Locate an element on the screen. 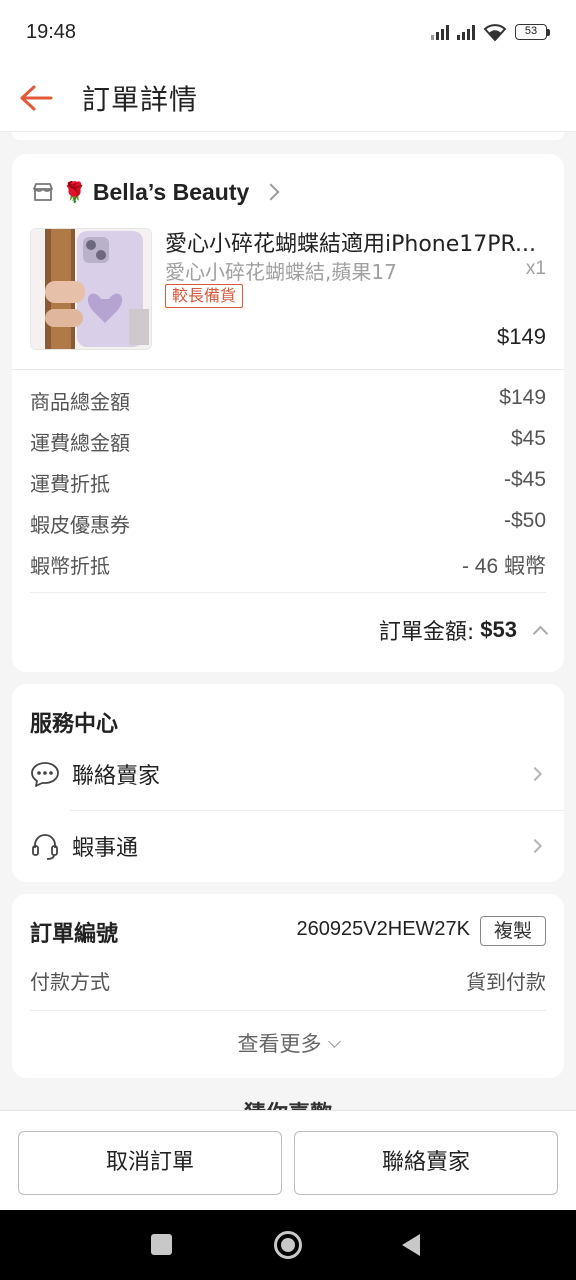  summary-value: -$50 is located at coordinates (524, 520).